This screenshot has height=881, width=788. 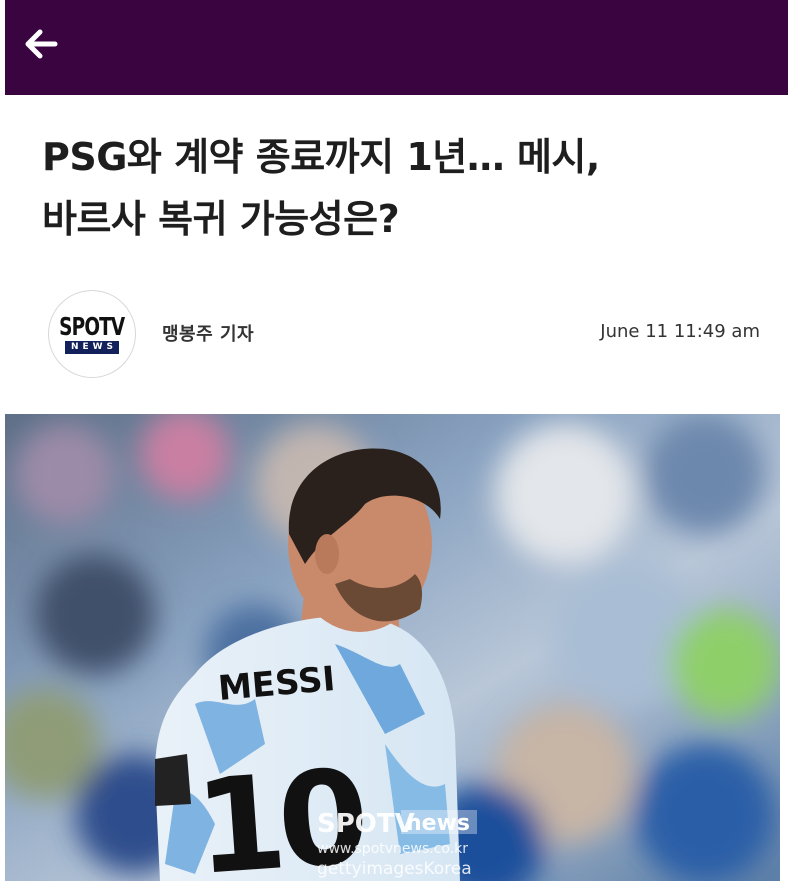 I want to click on source-logo: SPOTV NEWS, so click(x=92, y=334).